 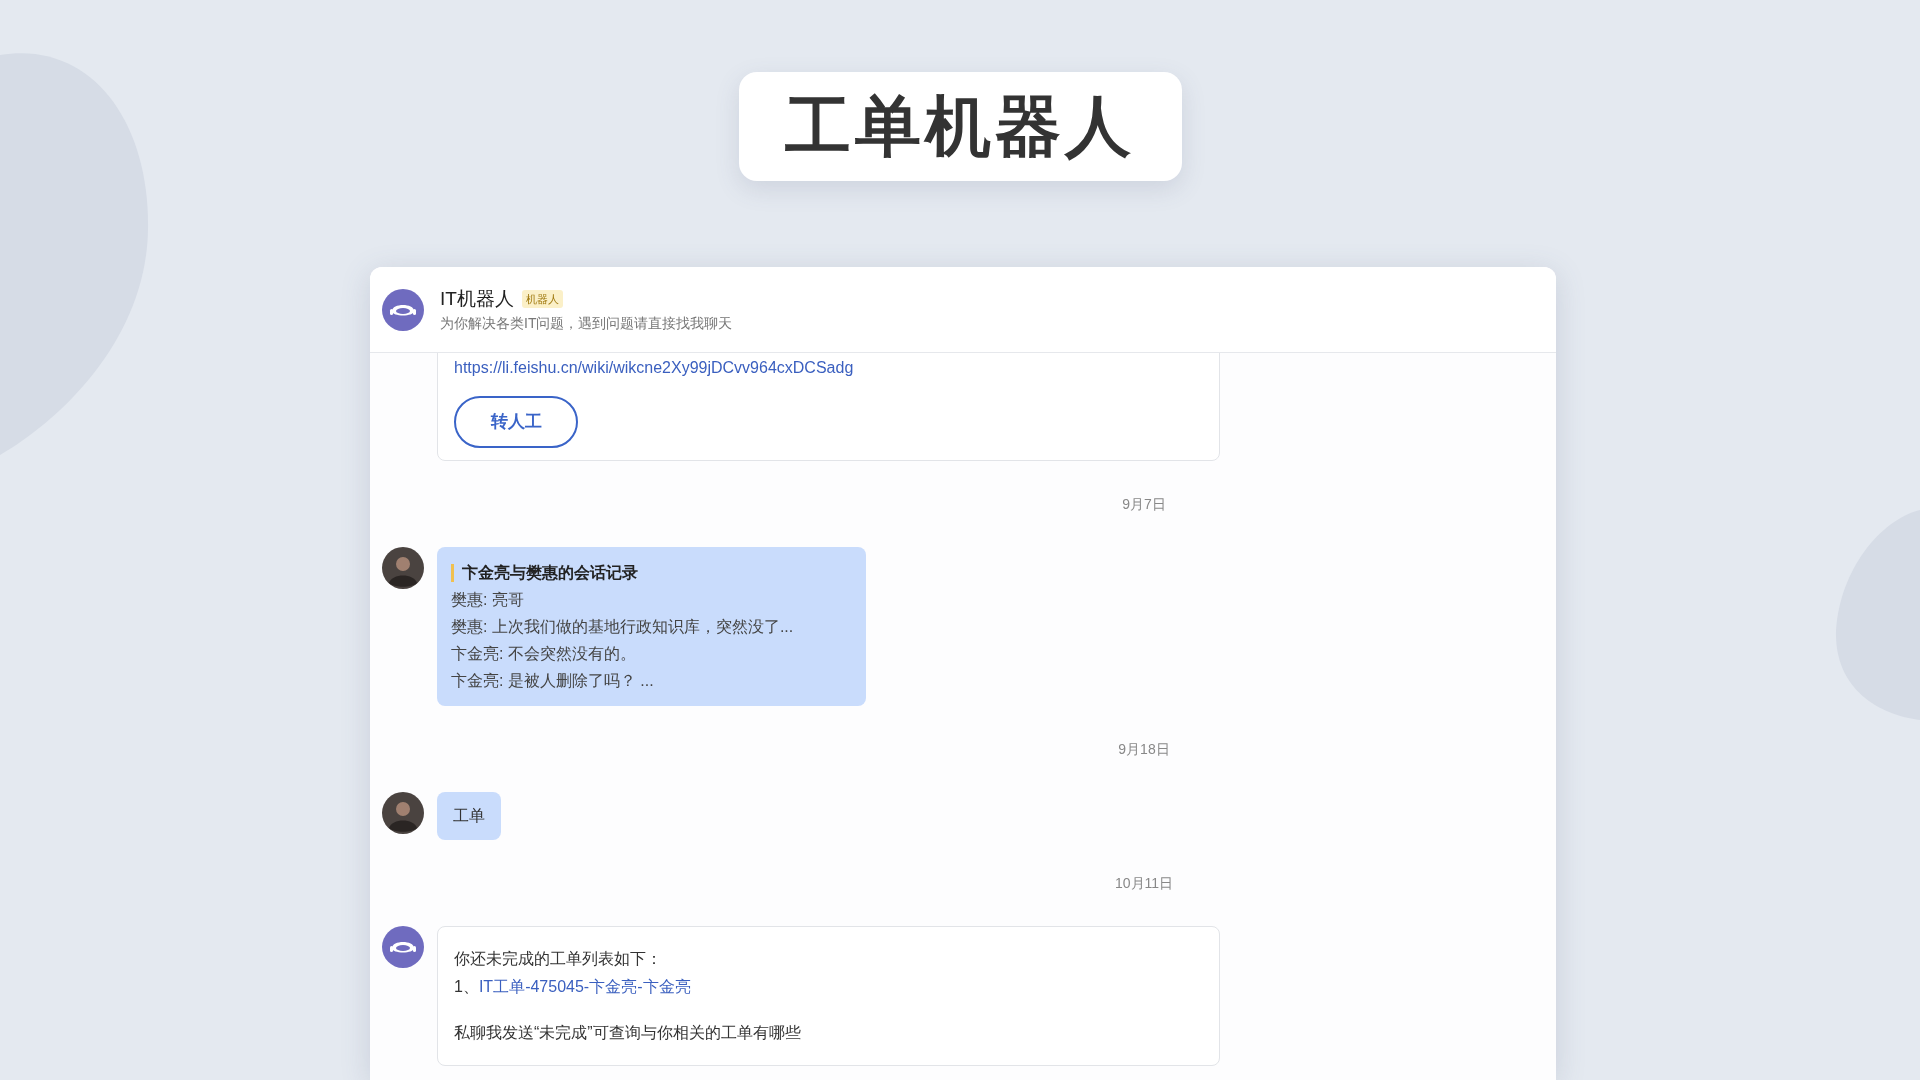 What do you see at coordinates (628, 1033) in the screenshot?
I see `message-text: 私聊我发送“未完成”可查询与你相关的工单有哪些` at bounding box center [628, 1033].